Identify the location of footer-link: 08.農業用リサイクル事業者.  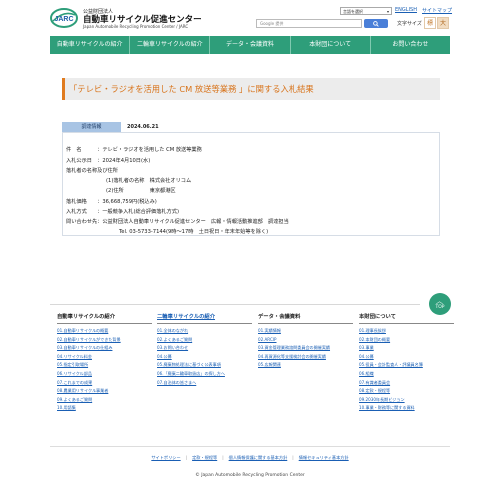
(104, 391).